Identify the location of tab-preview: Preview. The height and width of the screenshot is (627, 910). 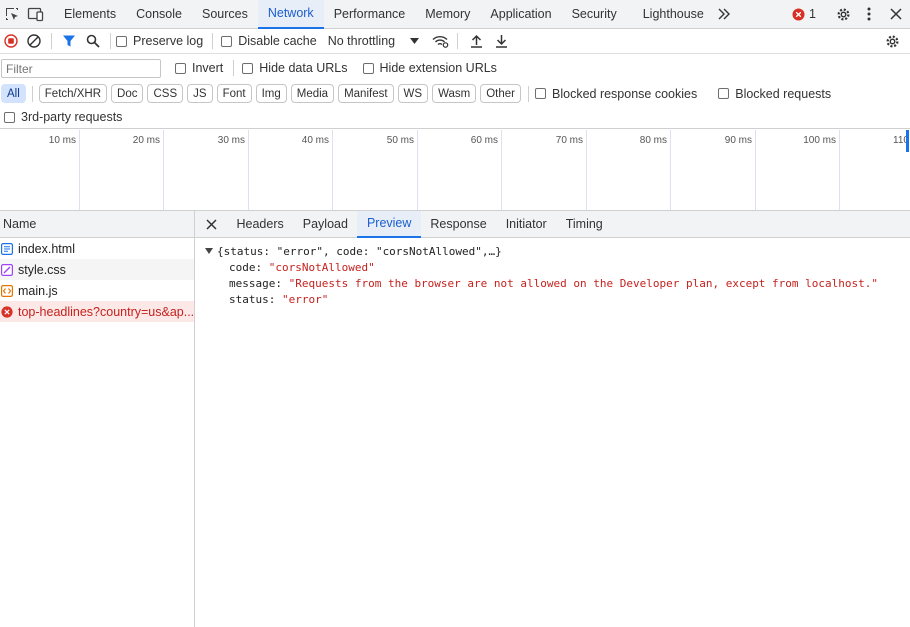
(389, 224).